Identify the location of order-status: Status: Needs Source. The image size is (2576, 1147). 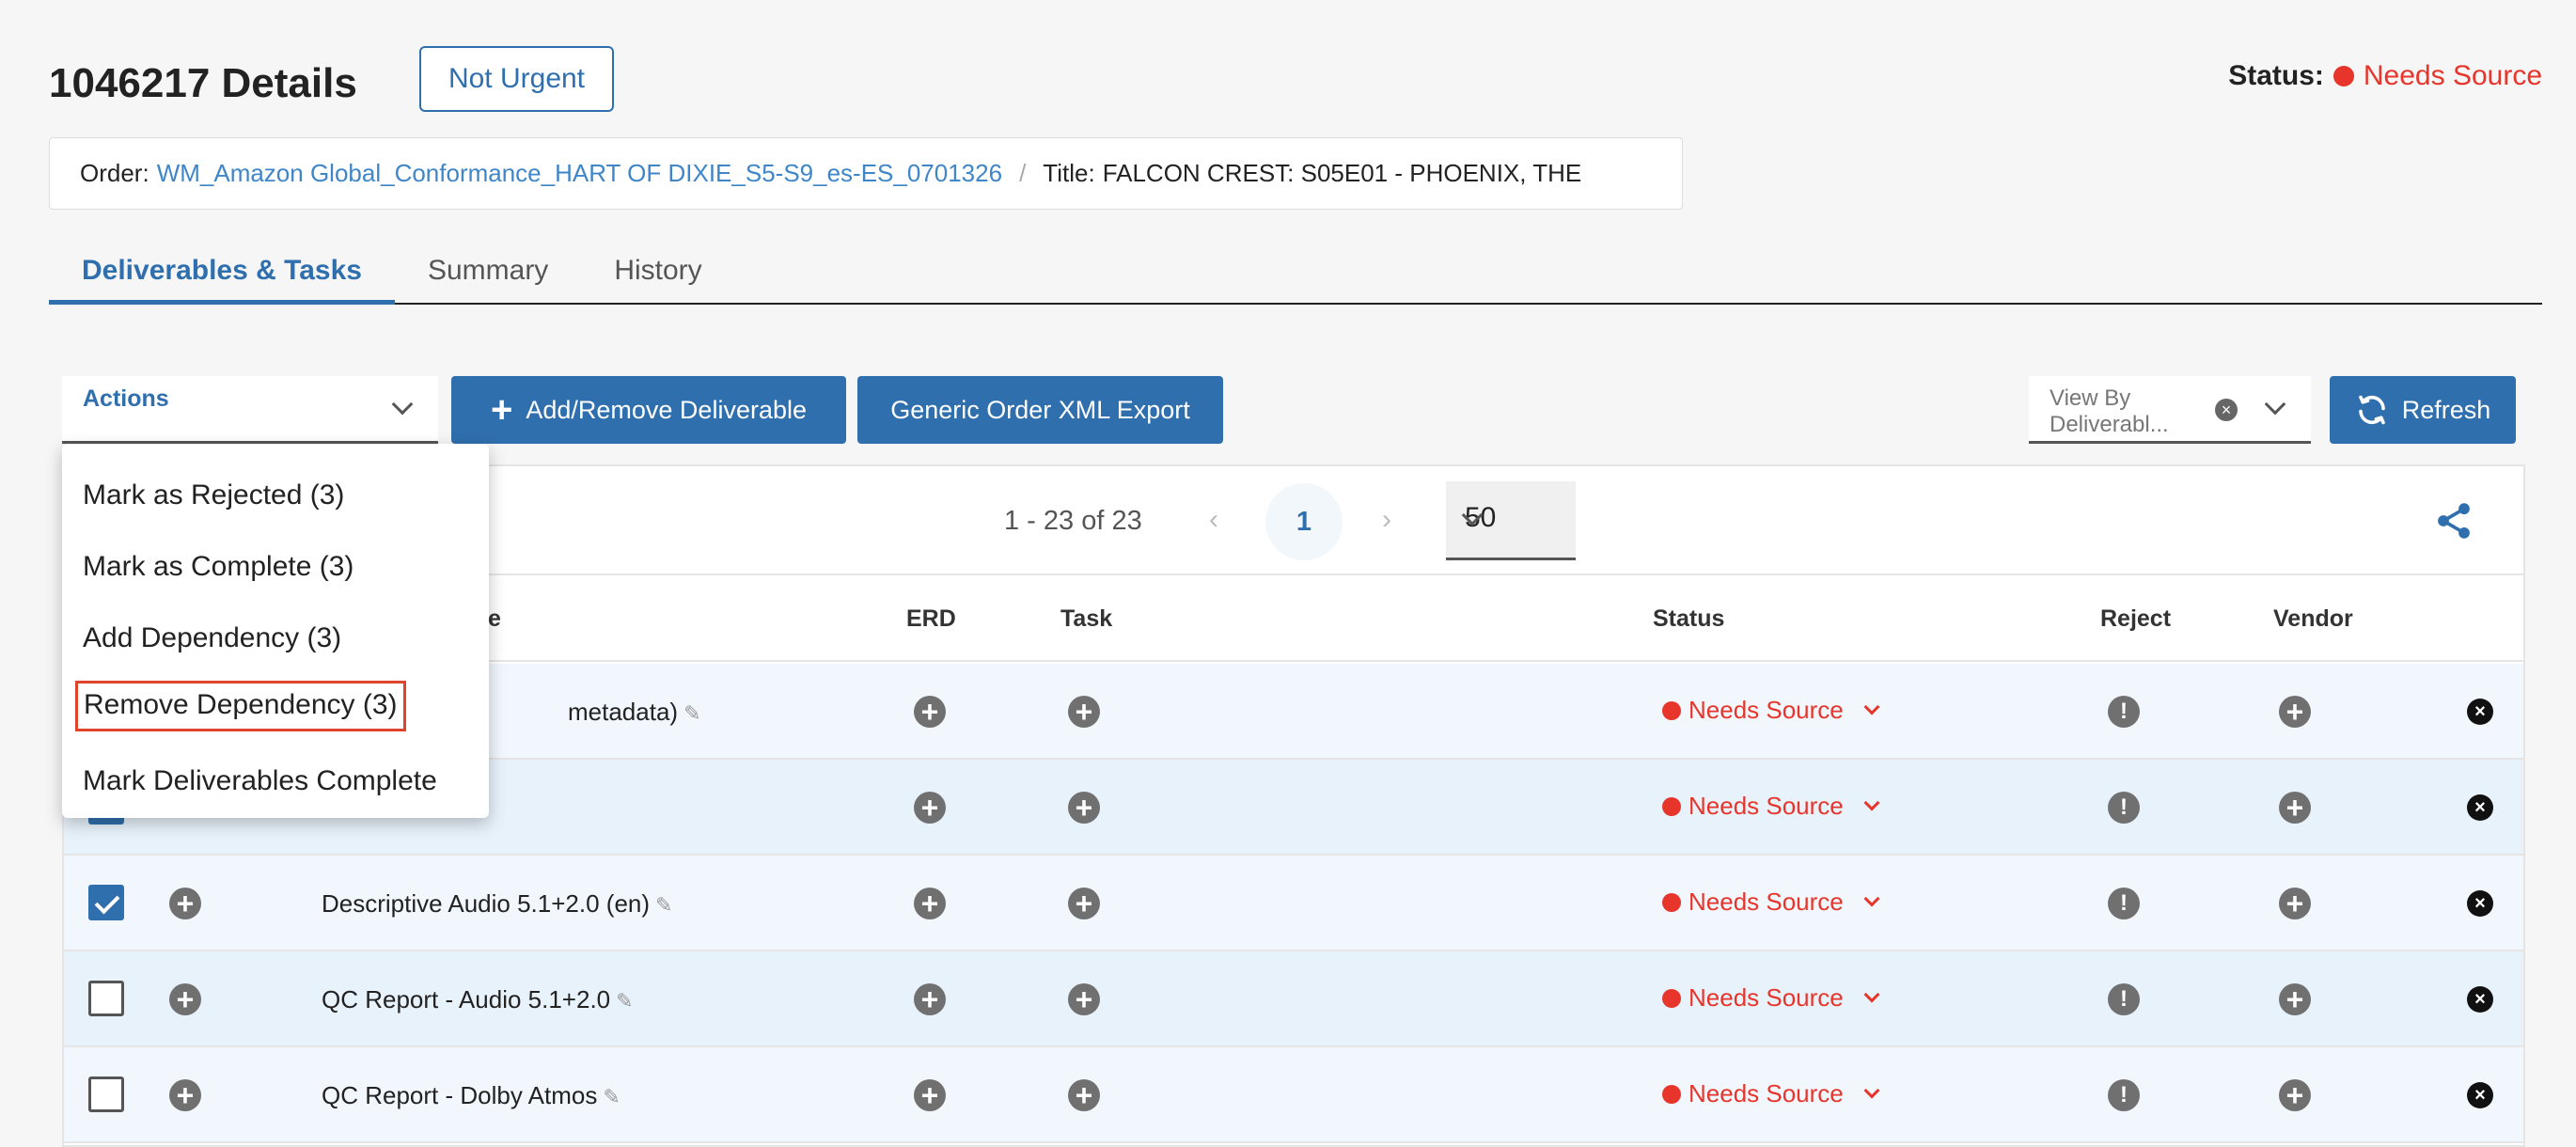
(2385, 76).